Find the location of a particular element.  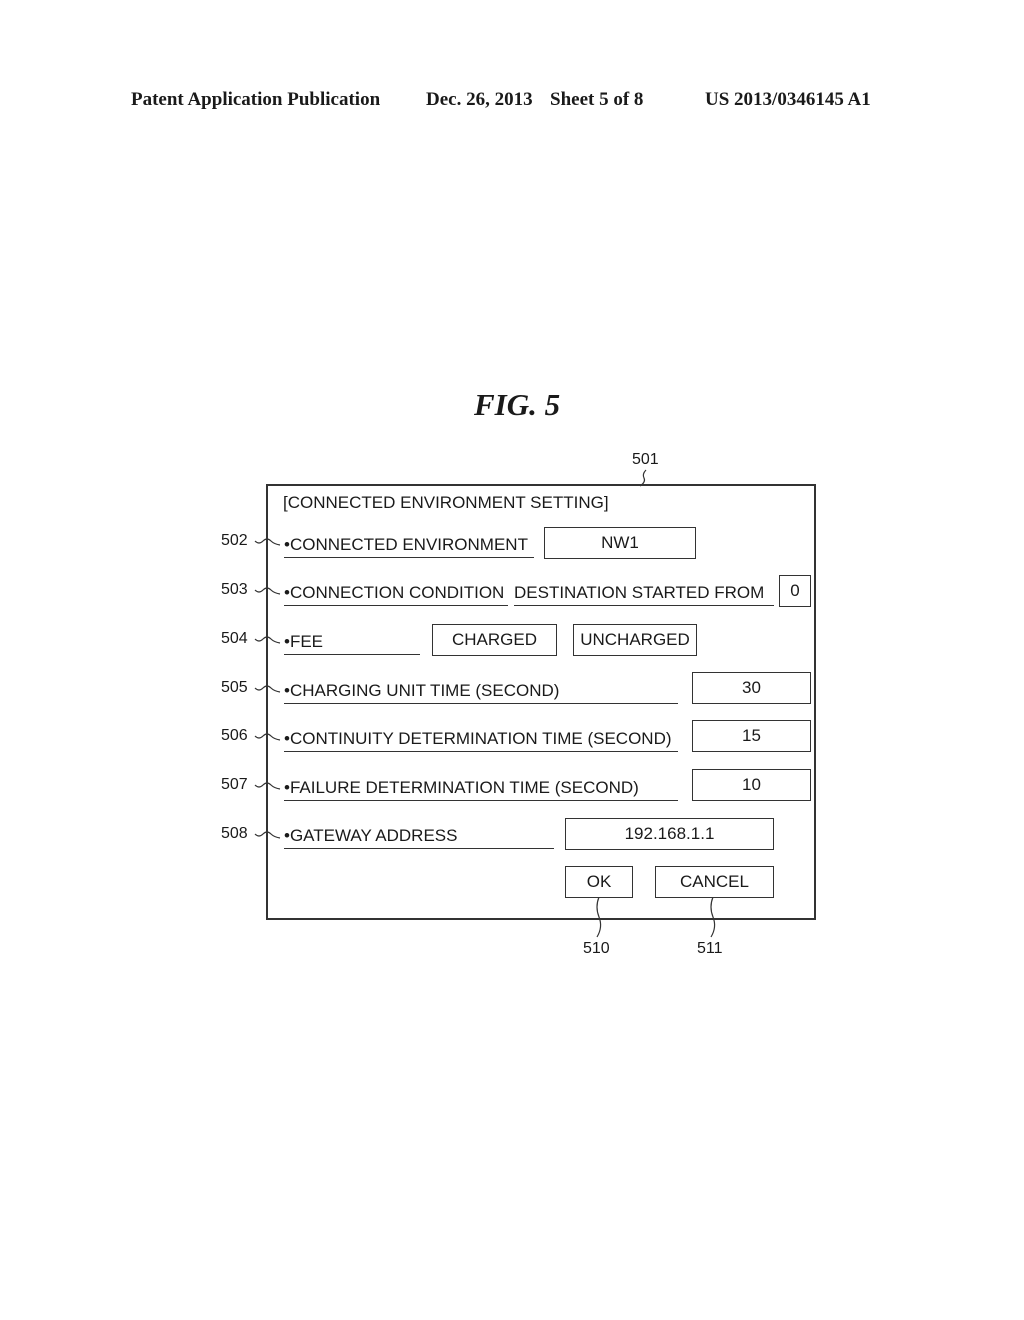

publication-date: Dec. 26, 2013 is located at coordinates (479, 99).